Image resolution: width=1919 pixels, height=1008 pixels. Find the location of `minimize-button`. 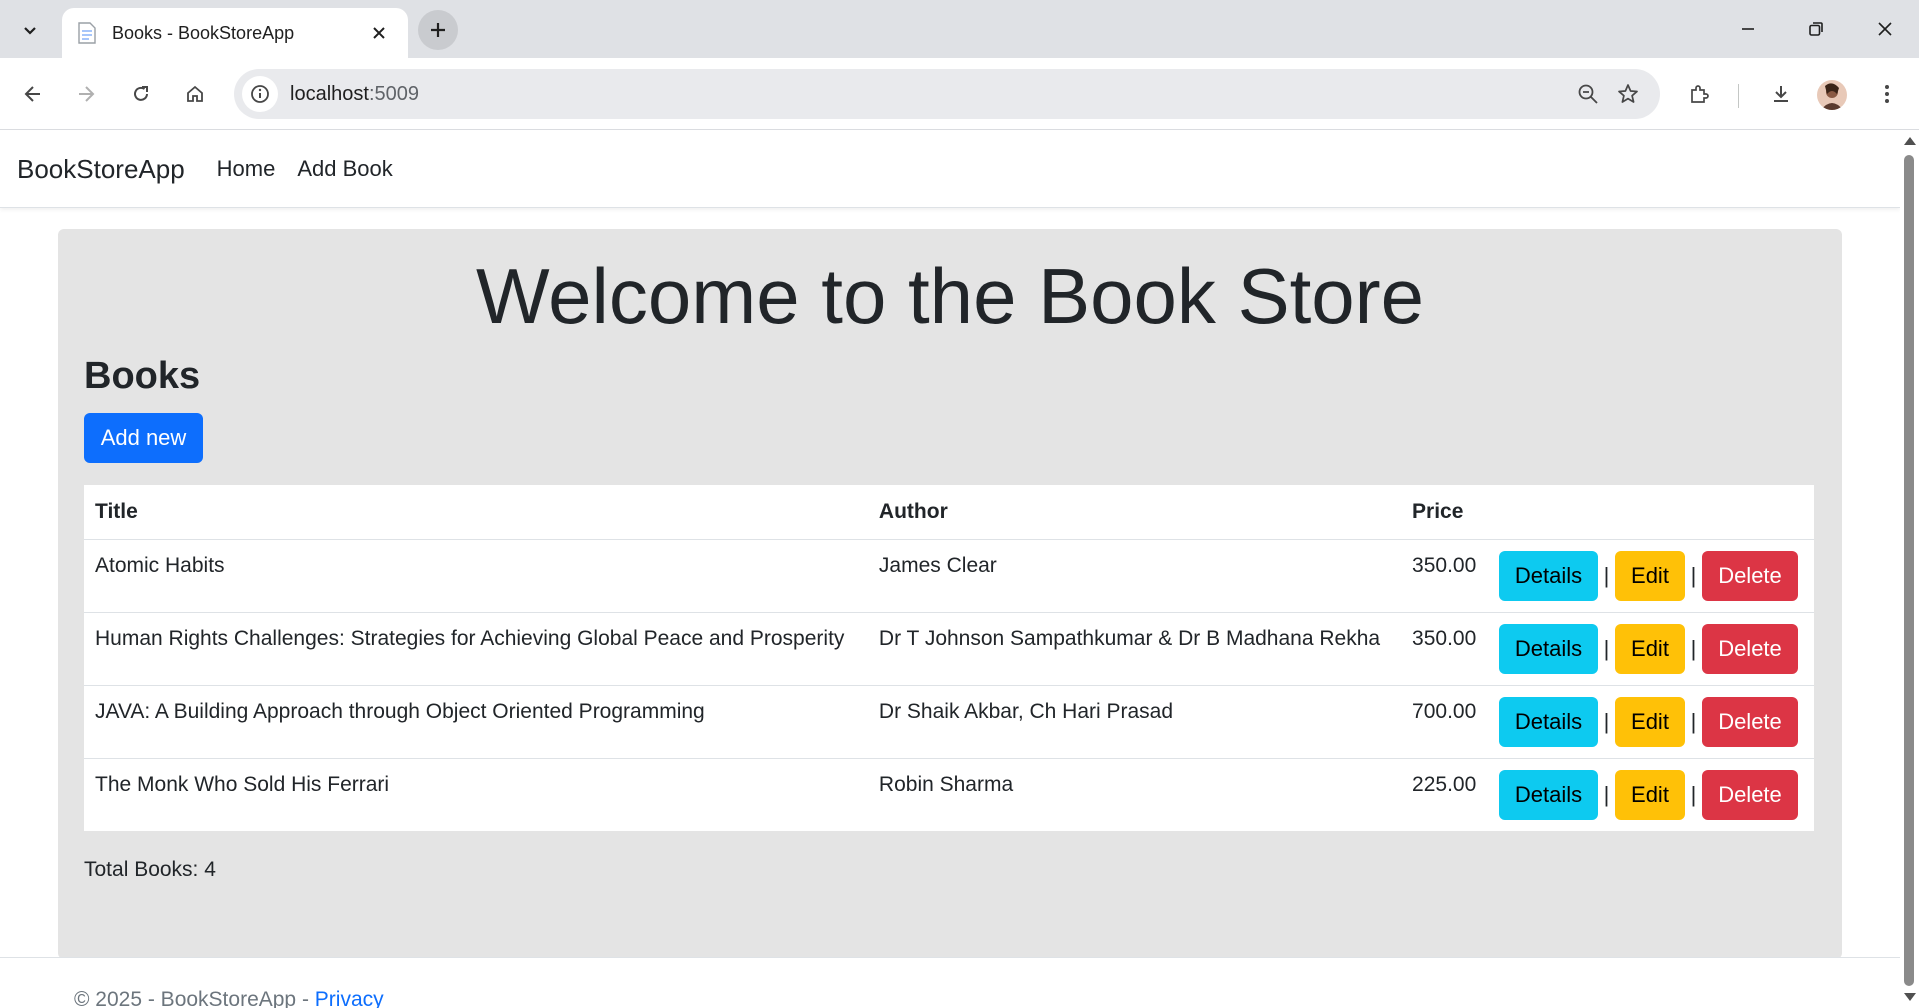

minimize-button is located at coordinates (1748, 29).